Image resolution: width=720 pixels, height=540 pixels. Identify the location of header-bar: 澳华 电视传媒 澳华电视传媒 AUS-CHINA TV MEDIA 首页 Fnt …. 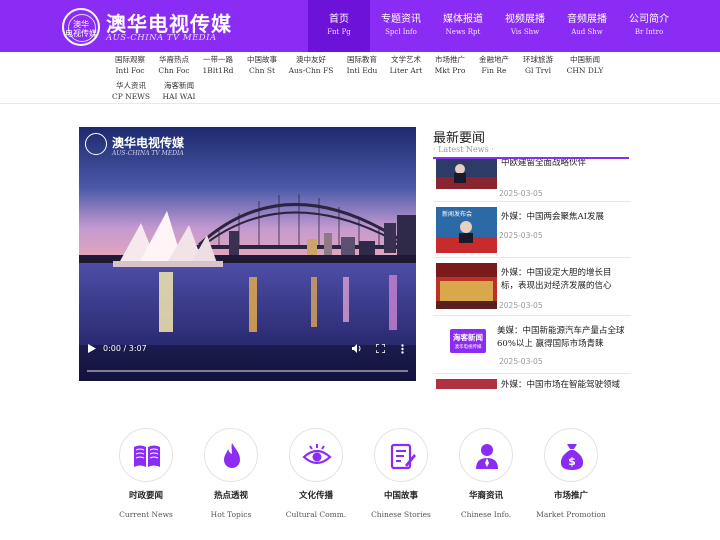
(360, 26).